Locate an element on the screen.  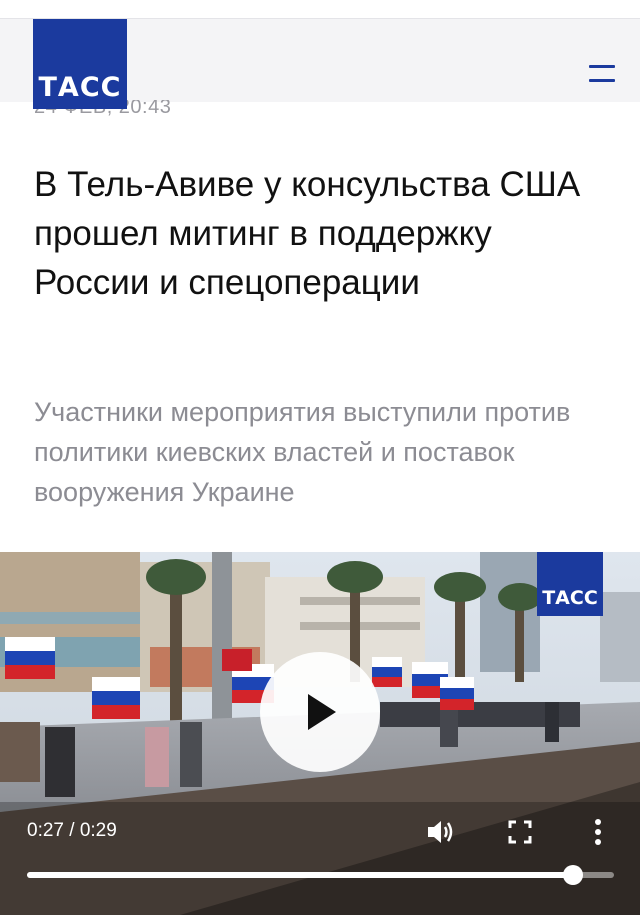
hamburger-menu-icon is located at coordinates (602, 75).